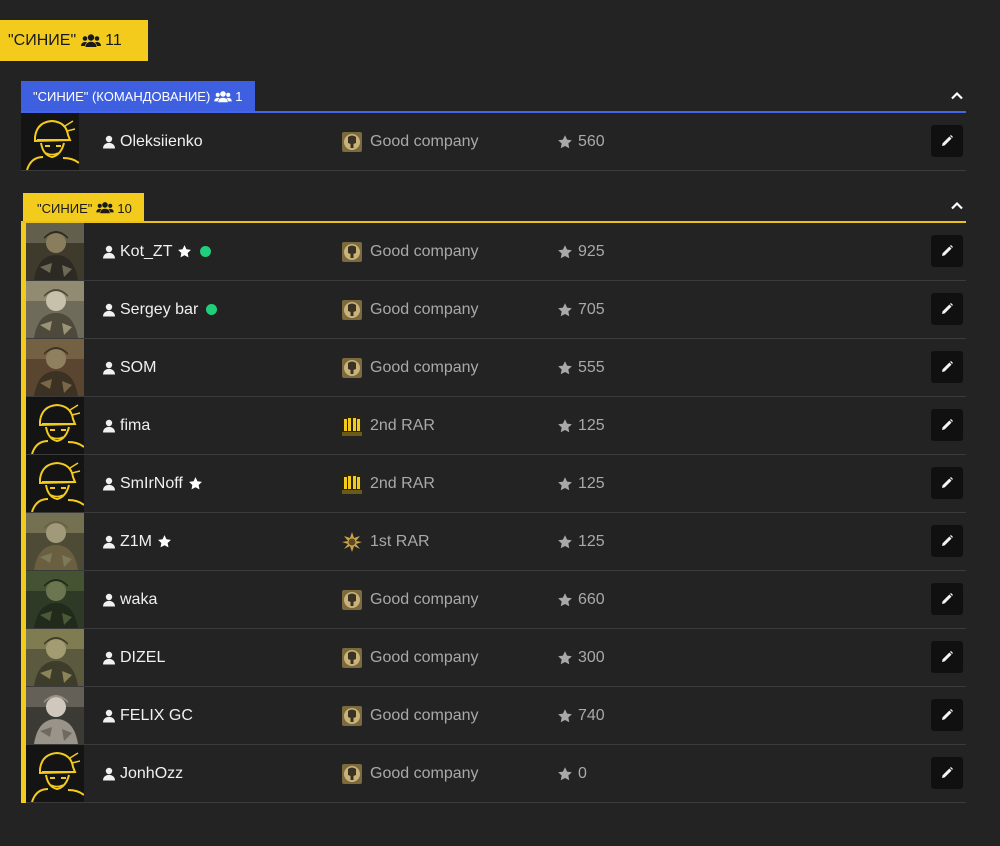 The image size is (1000, 846). I want to click on group-name: "СИНИЕ", so click(65, 208).